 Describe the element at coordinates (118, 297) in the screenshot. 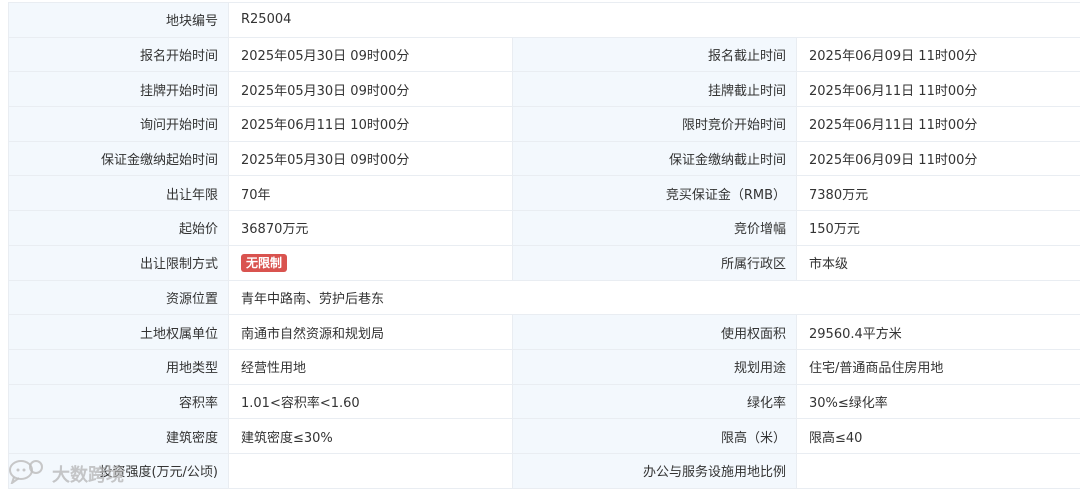

I see `field-label: 资源位置` at that location.